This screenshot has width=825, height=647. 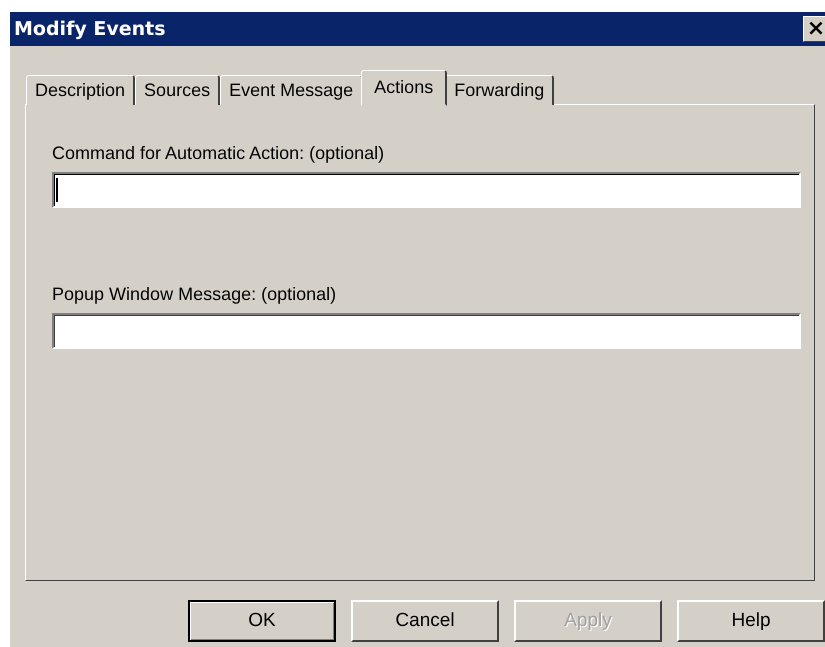 What do you see at coordinates (81, 90) in the screenshot?
I see `tab: Description` at bounding box center [81, 90].